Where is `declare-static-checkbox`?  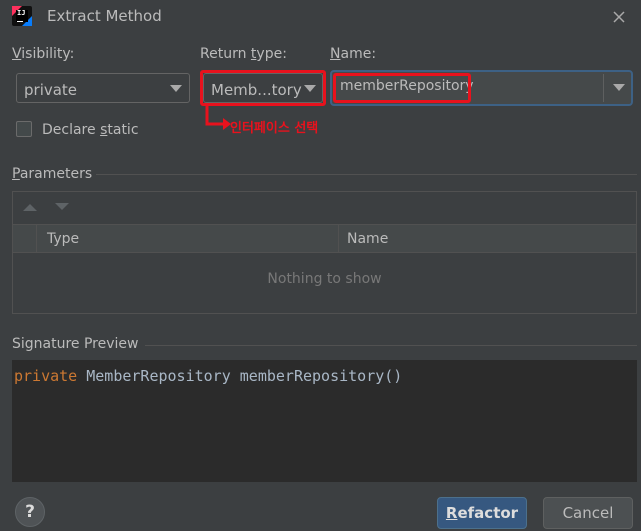
declare-static-checkbox is located at coordinates (24, 129).